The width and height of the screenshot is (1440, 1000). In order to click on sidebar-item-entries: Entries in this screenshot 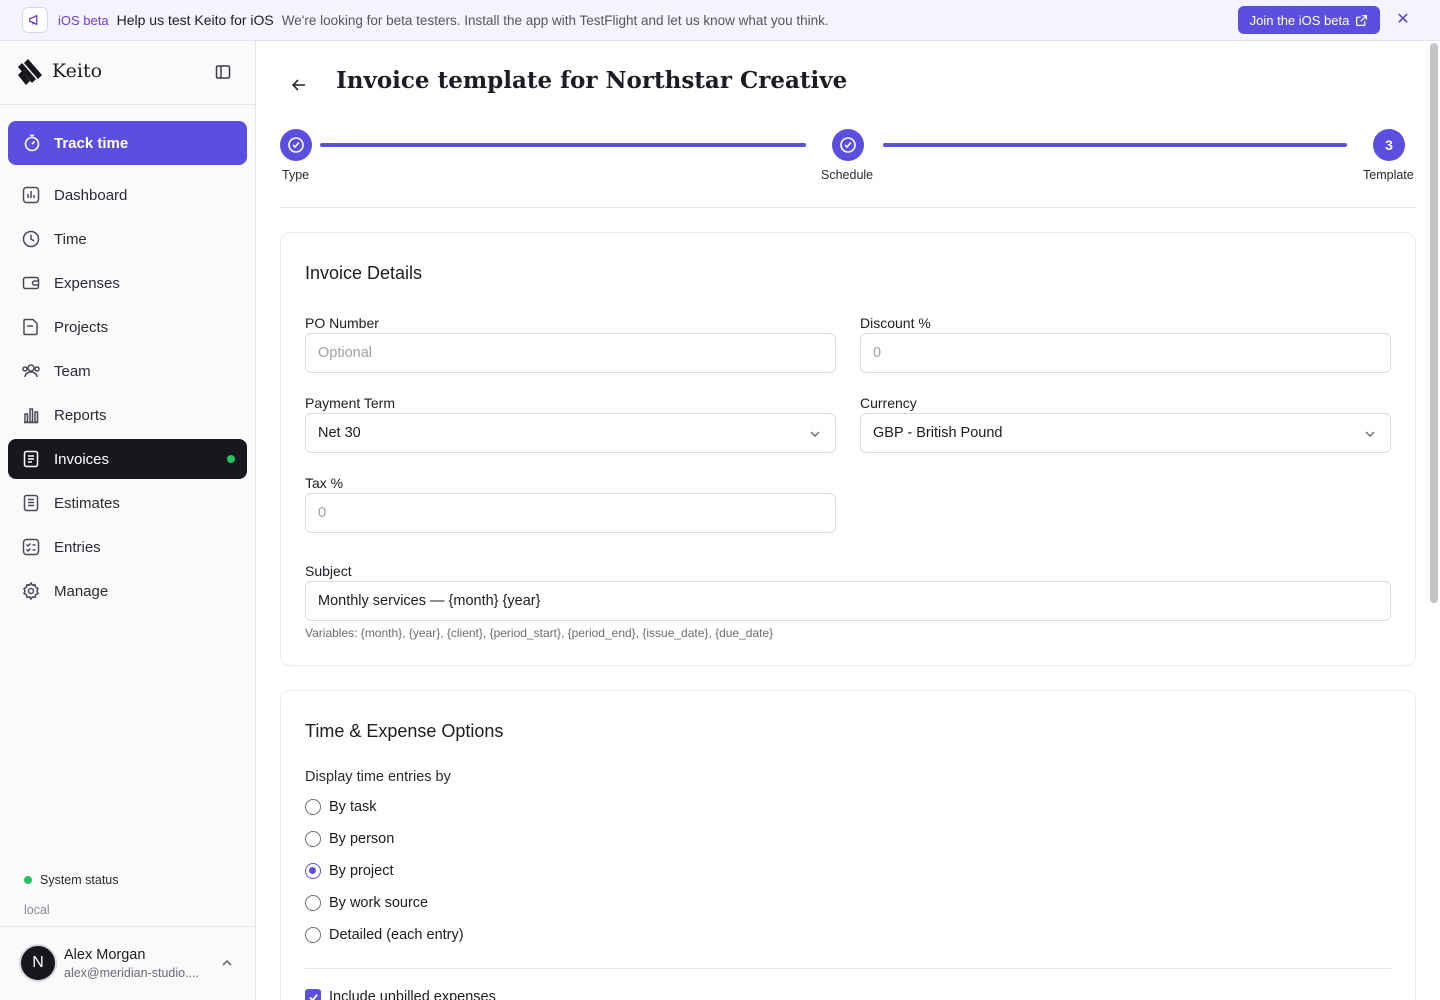, I will do `click(127, 547)`.